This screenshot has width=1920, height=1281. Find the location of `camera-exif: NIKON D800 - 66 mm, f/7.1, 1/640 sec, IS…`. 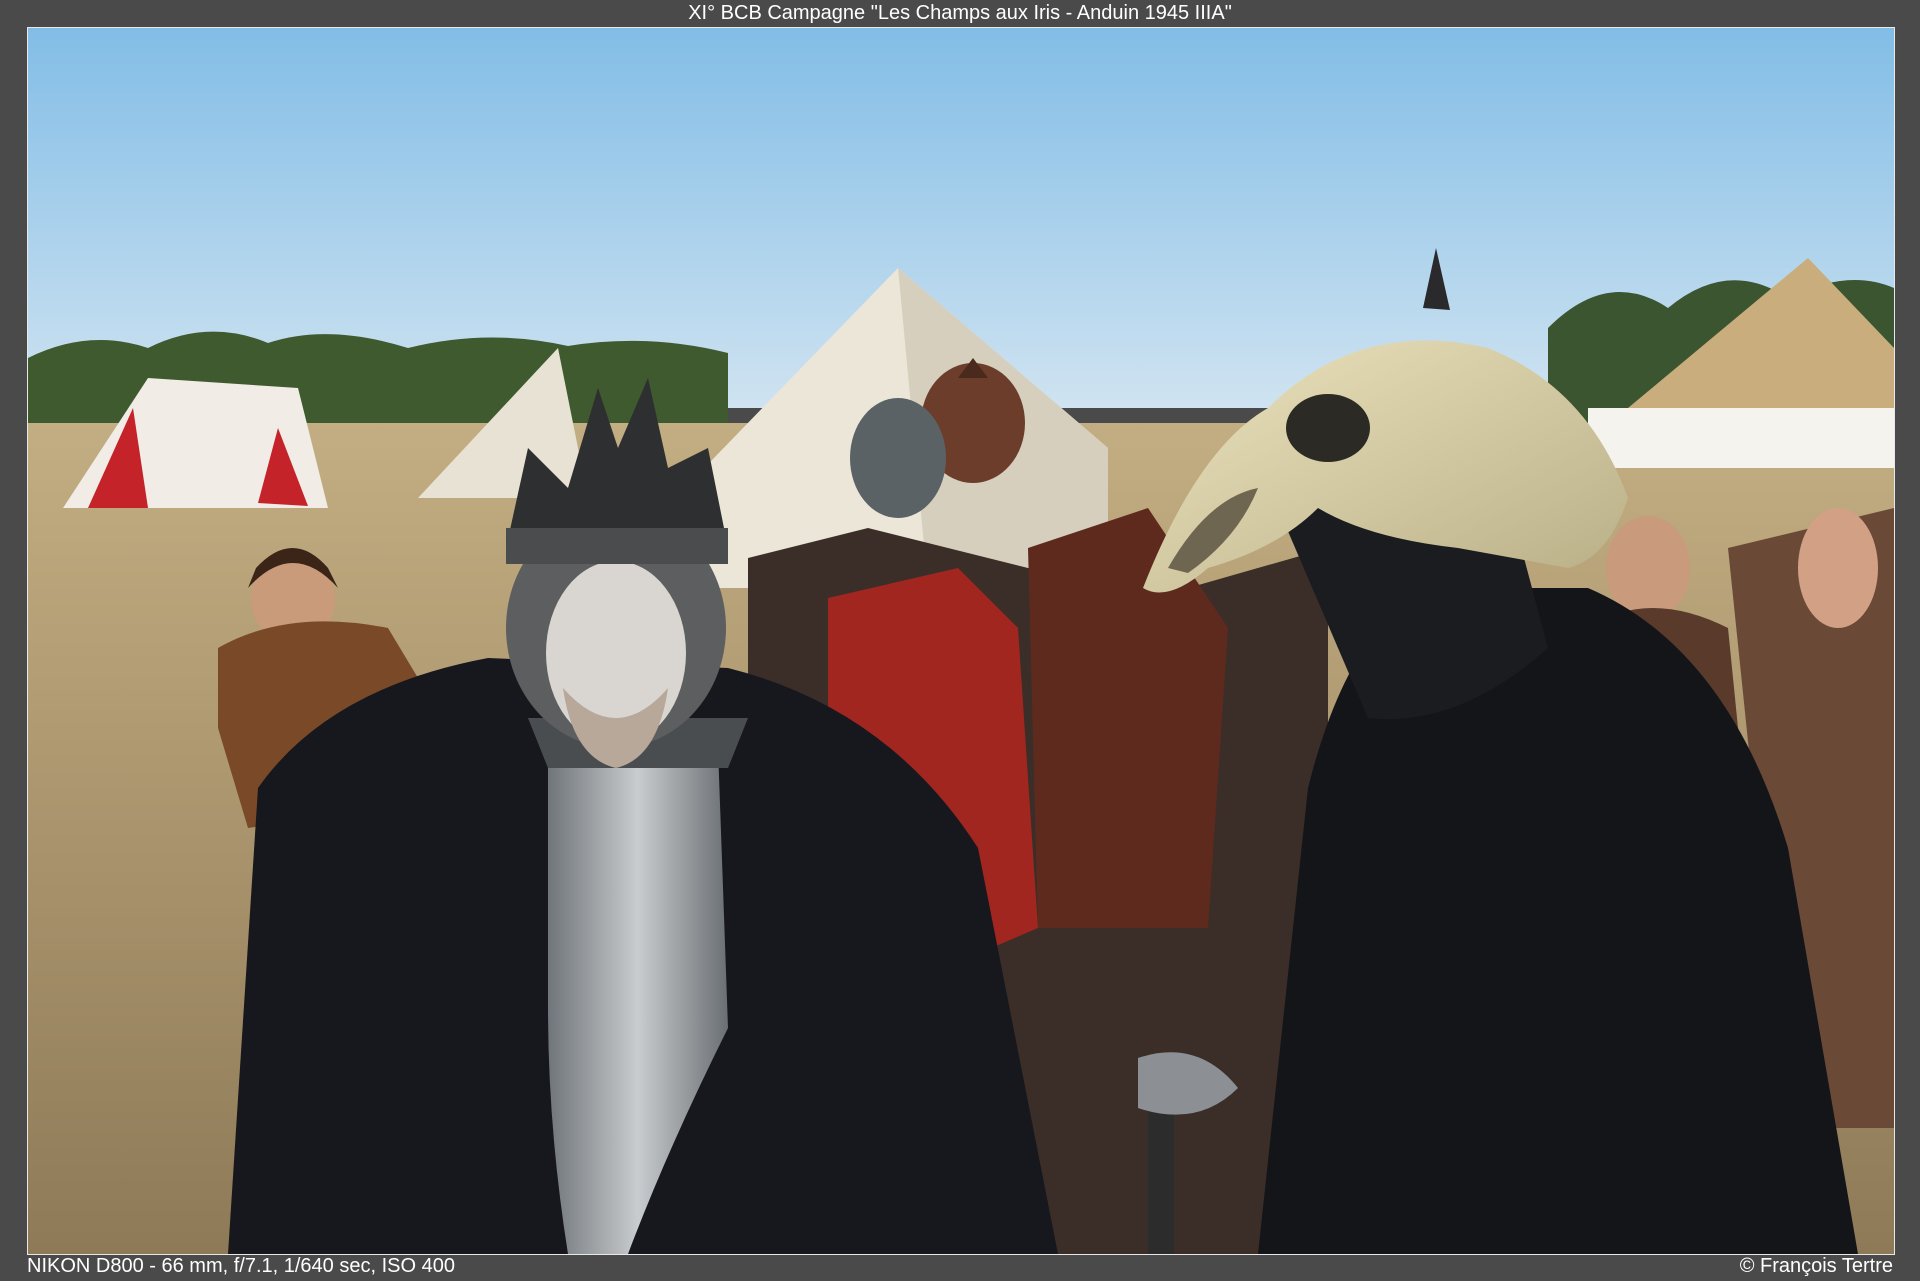

camera-exif: NIKON D800 - 66 mm, f/7.1, 1/640 sec, IS… is located at coordinates (241, 1266).